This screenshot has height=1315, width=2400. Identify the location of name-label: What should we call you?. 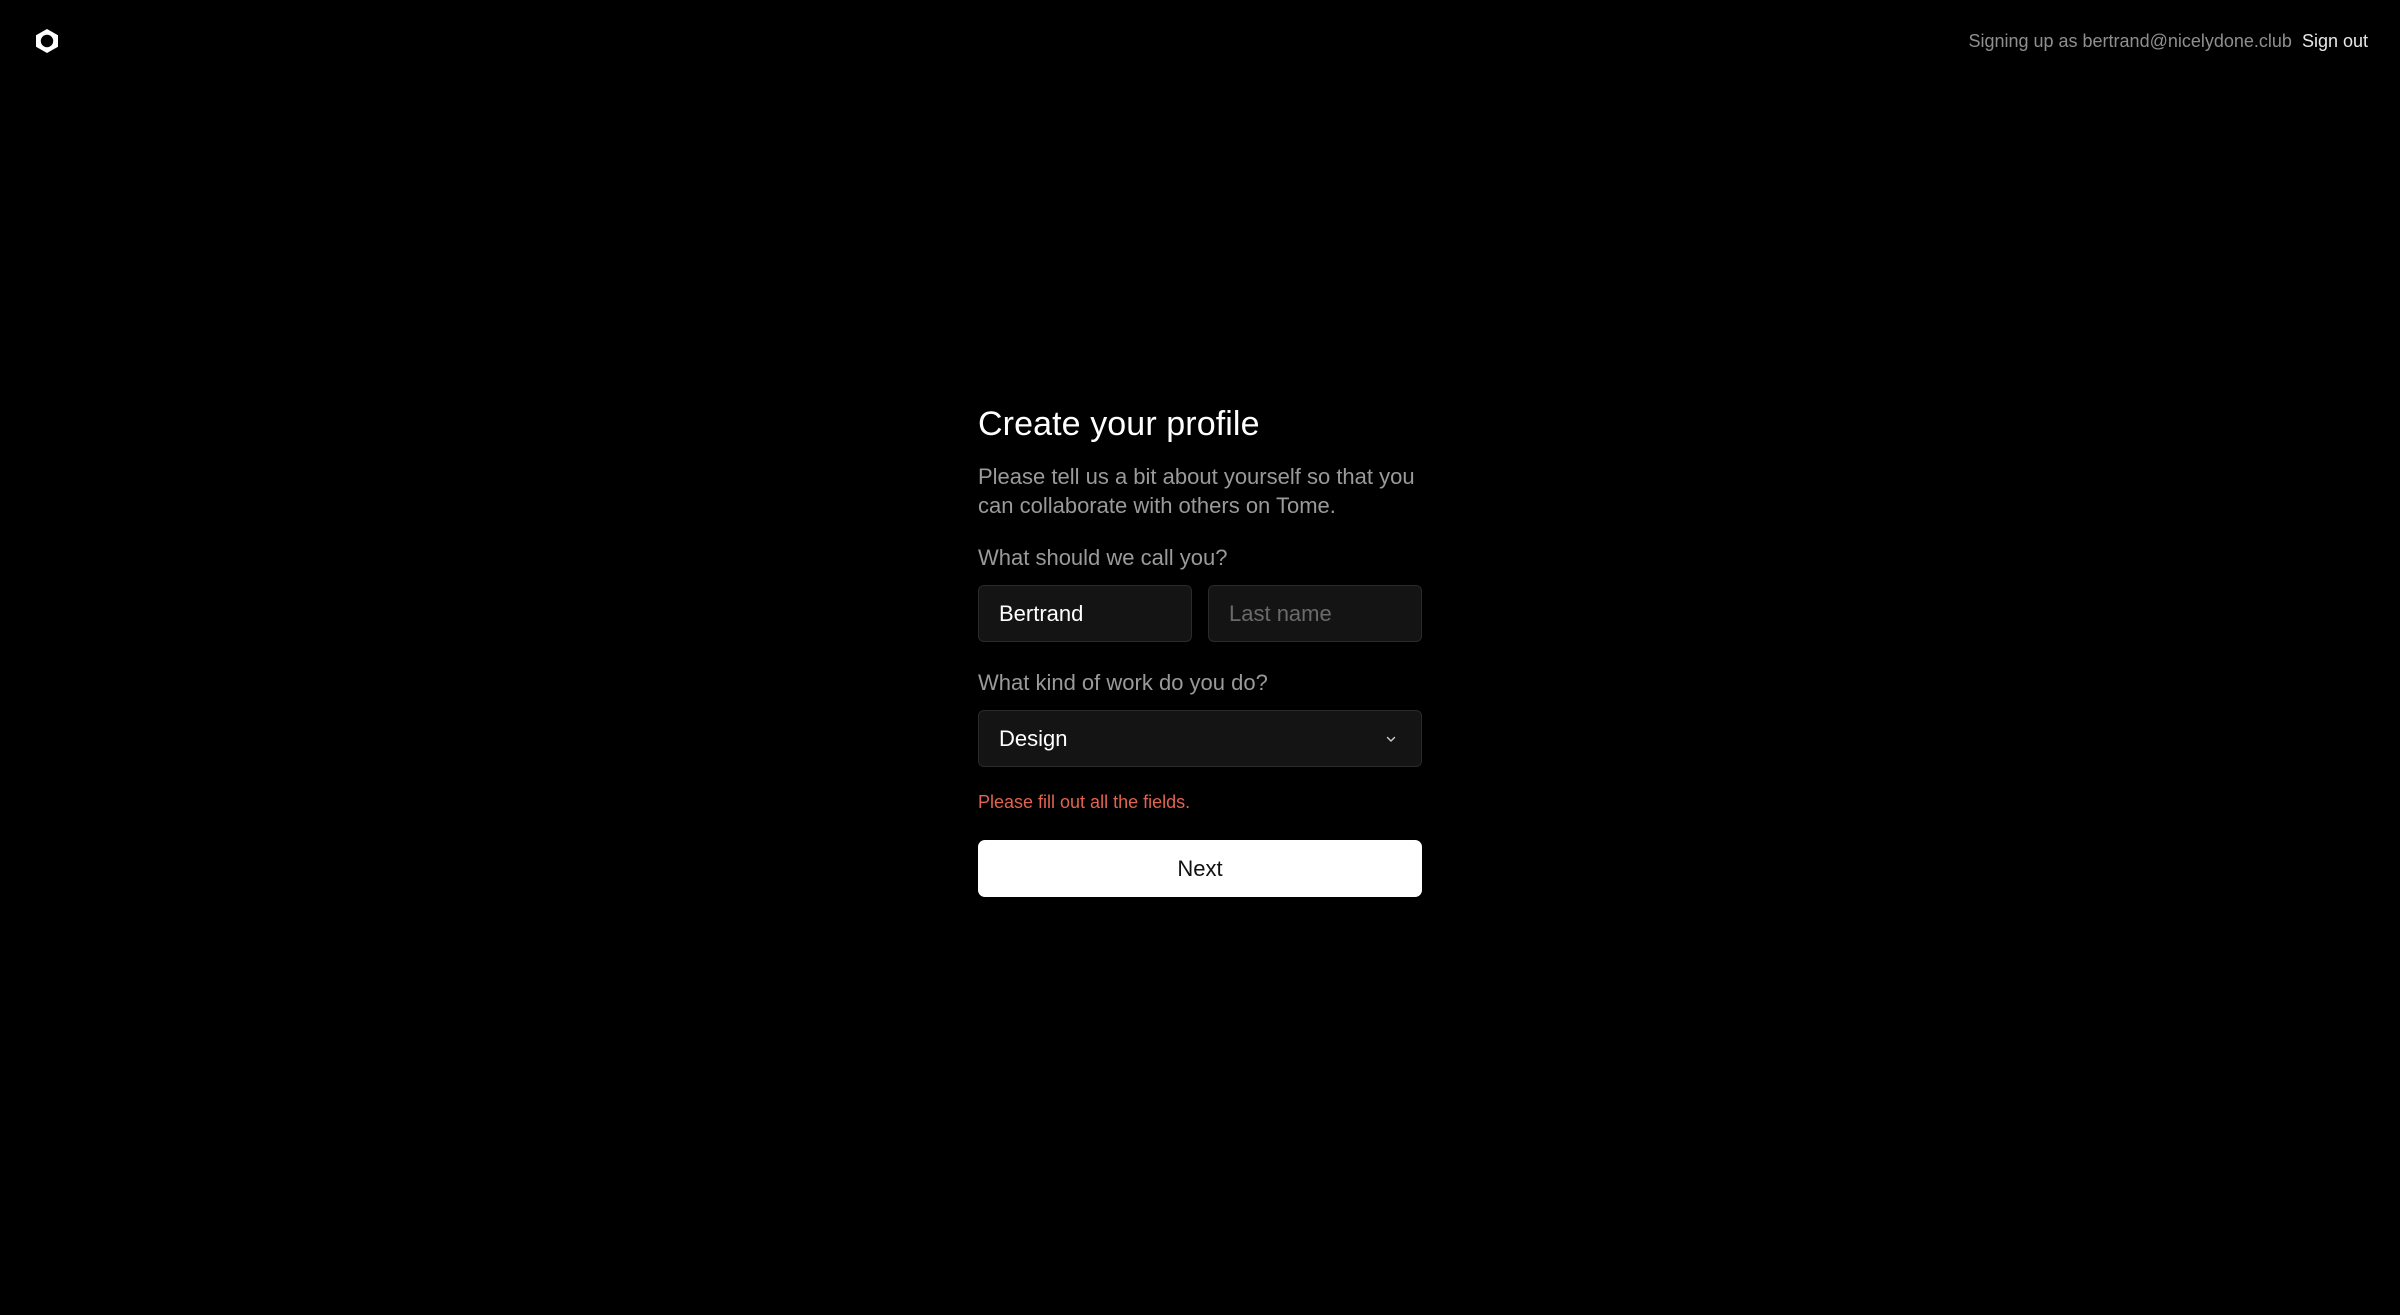
(1103, 557).